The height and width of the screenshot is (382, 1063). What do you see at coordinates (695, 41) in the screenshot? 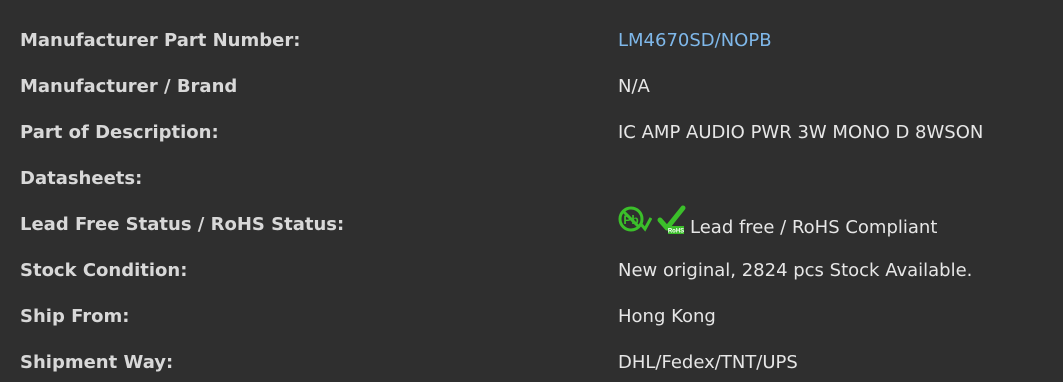
I see `part-number-link: LM4670SD/NOPB` at bounding box center [695, 41].